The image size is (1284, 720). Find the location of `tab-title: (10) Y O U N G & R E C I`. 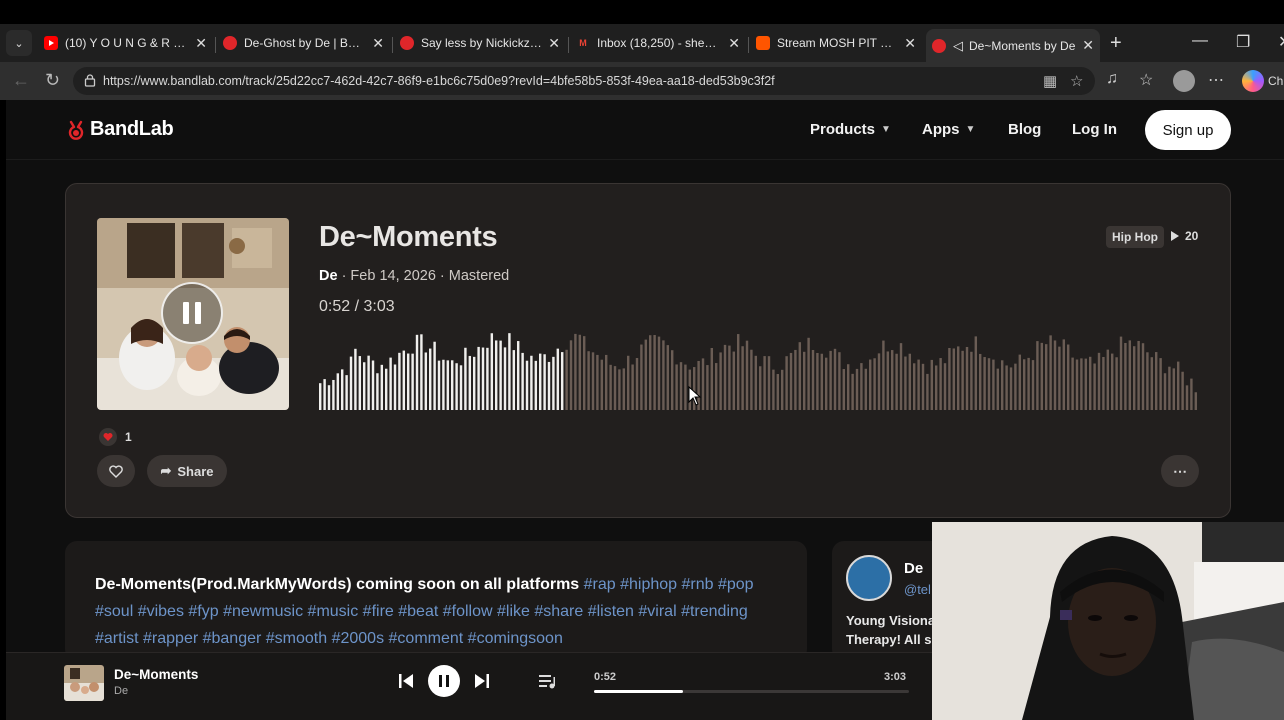

tab-title: (10) Y O U N G & R E C I is located at coordinates (127, 43).